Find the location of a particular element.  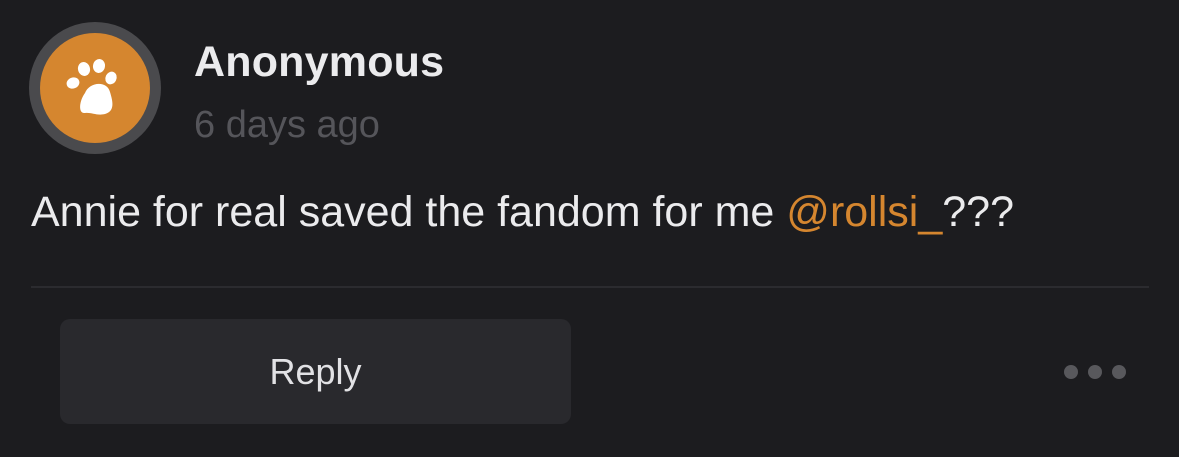

more-options-icon is located at coordinates (1095, 372).